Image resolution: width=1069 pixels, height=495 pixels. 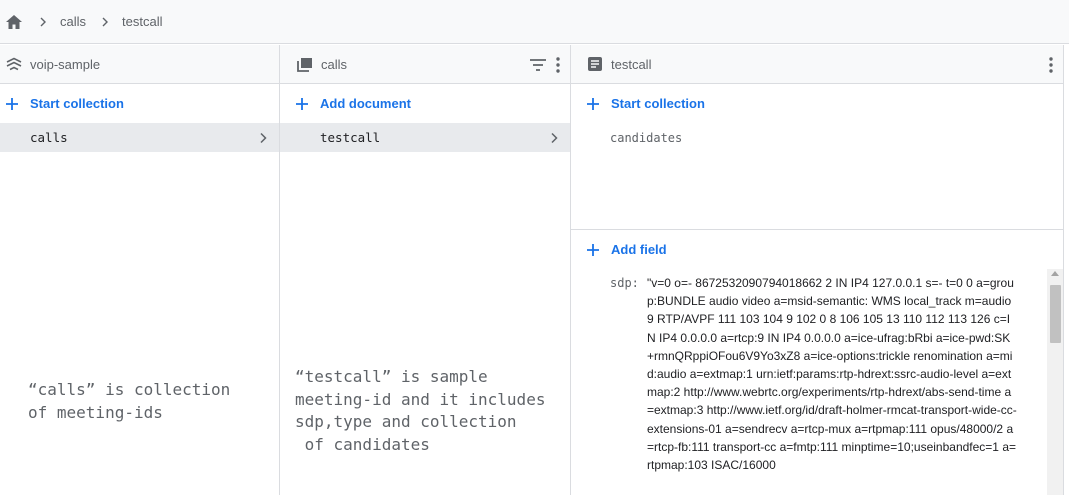 What do you see at coordinates (817, 249) in the screenshot?
I see `add-field-button: Add field` at bounding box center [817, 249].